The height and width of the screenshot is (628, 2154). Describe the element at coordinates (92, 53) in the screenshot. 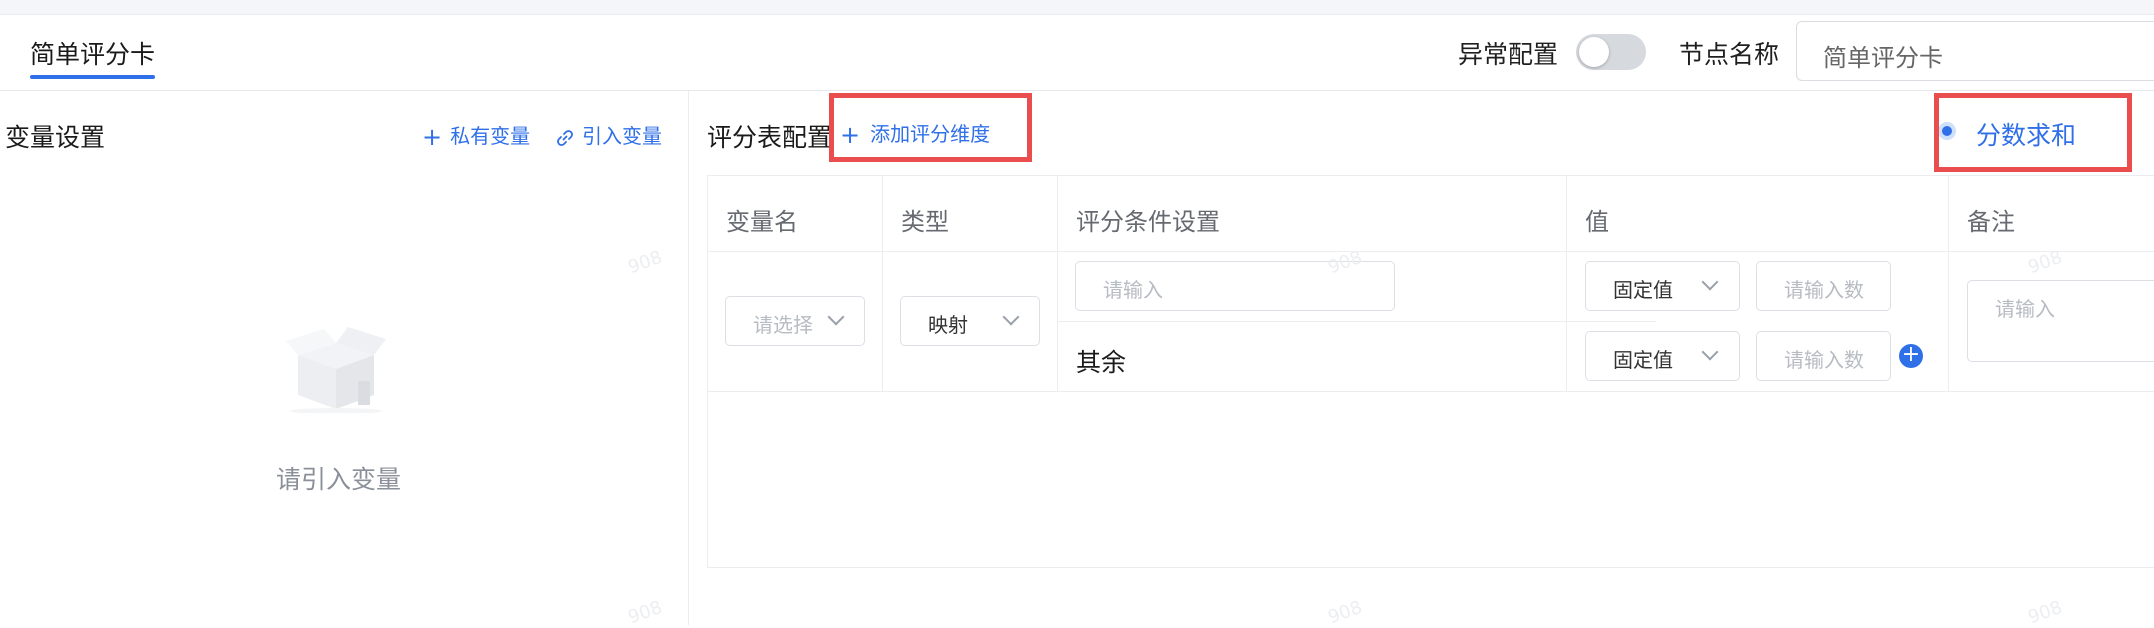

I see `tab-simple-scorecard: 简单评分卡` at that location.